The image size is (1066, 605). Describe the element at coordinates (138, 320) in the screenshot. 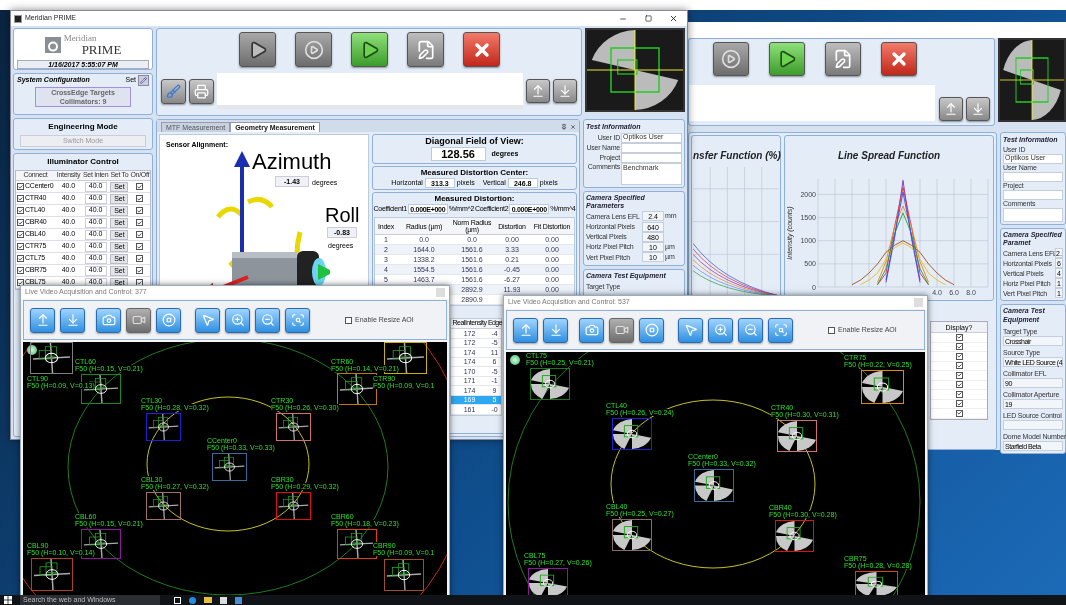

I see `video-camera-icon` at that location.